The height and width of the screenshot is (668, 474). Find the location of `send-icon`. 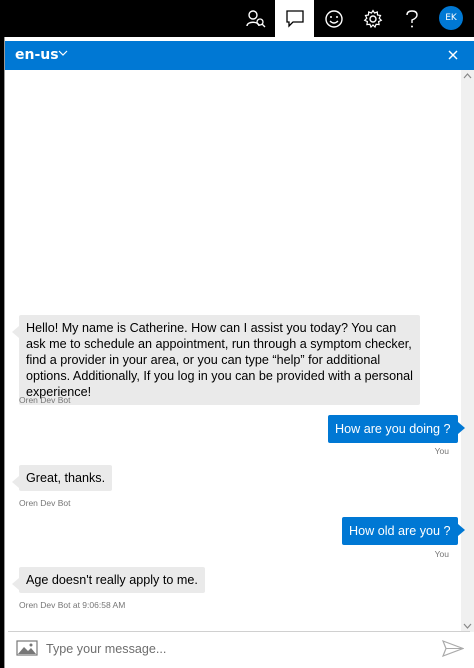

send-icon is located at coordinates (453, 648).